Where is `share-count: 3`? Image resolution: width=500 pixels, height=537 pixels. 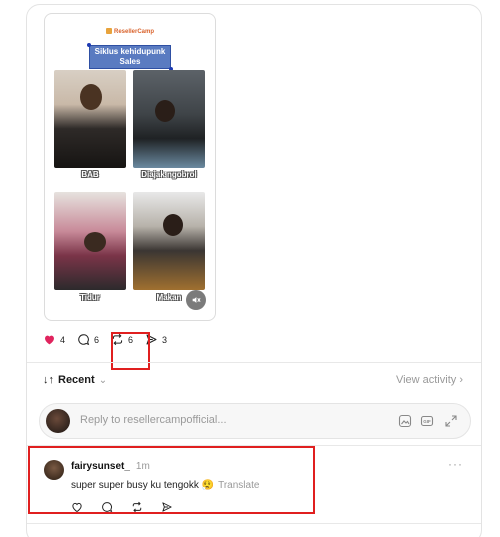
share-count: 3 is located at coordinates (165, 339).